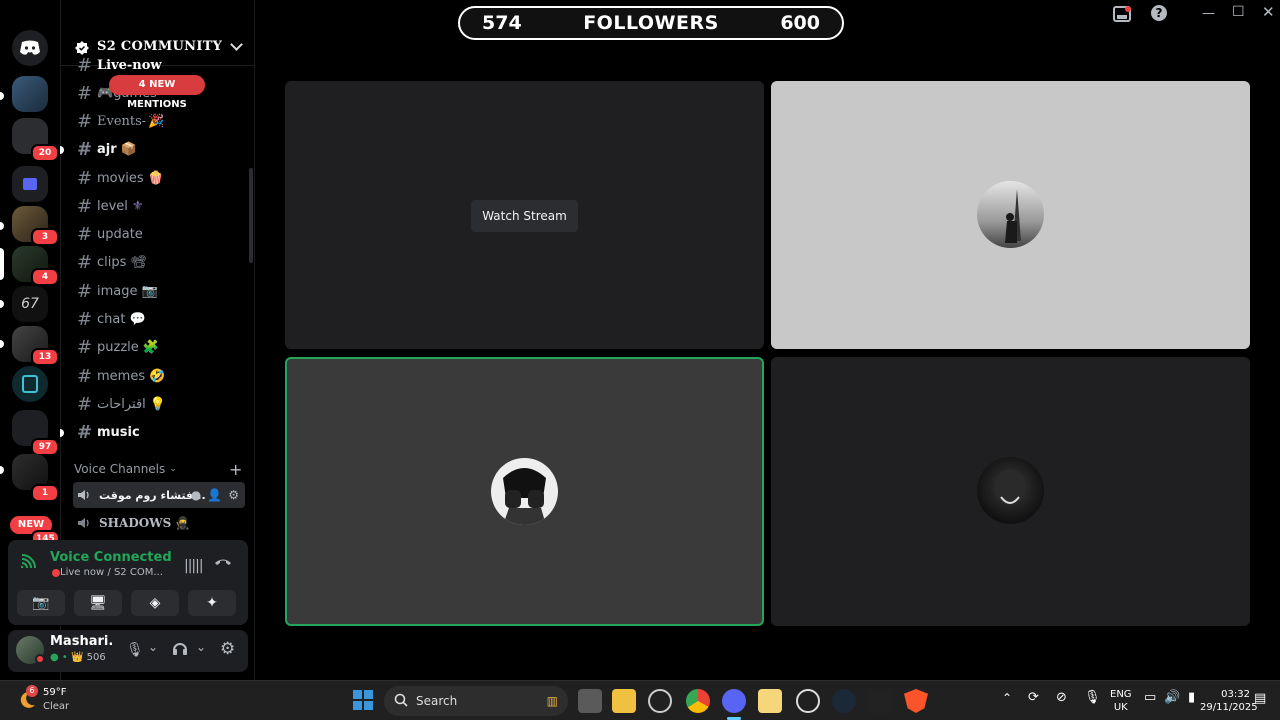 The image size is (1280, 720). I want to click on discord-taskbar-icon, so click(734, 701).